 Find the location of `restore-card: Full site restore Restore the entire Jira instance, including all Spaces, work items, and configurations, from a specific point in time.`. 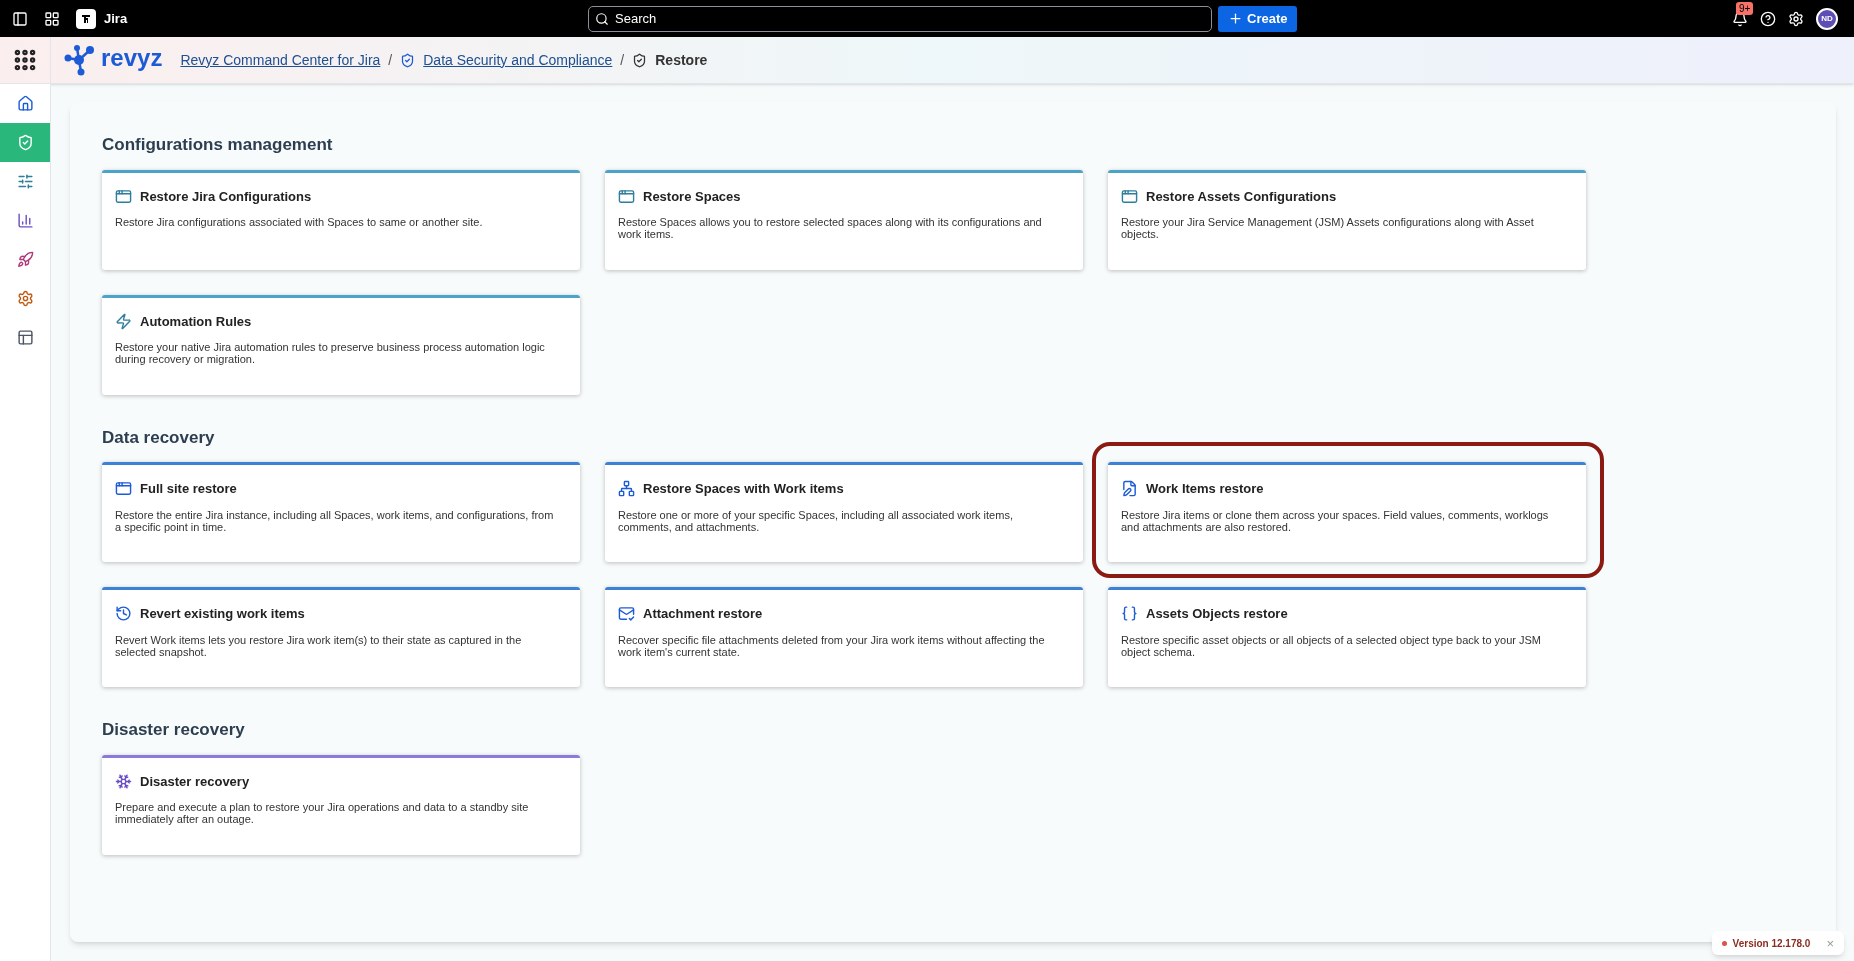

restore-card: Full site restore Restore the entire Jira instance, including all Spaces, work items, and configurations, from a specific point in time. is located at coordinates (341, 512).